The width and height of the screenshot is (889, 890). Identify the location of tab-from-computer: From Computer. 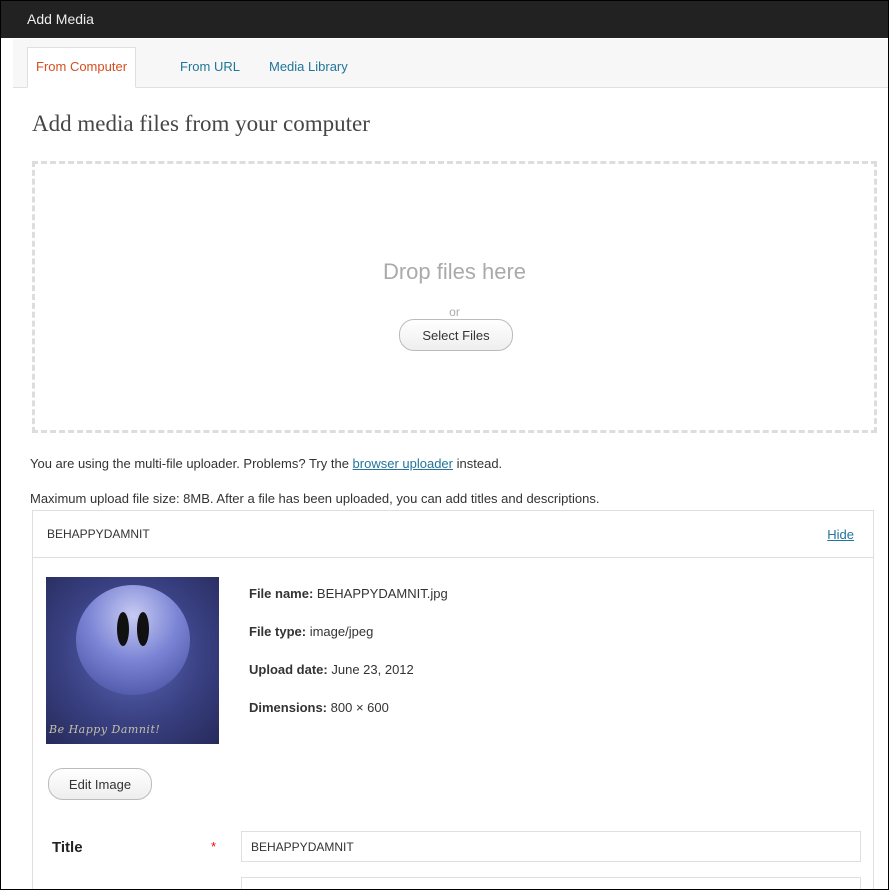
(82, 67).